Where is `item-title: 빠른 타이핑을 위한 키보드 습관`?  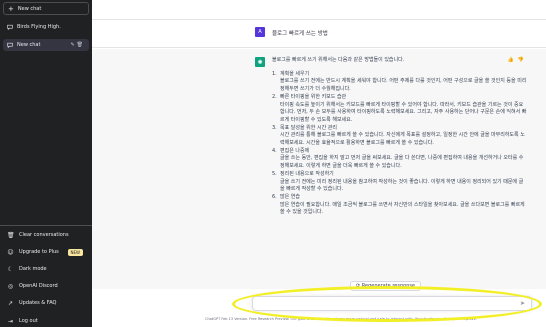
item-title: 빠른 타이핑을 위한 키보드 습관 is located at coordinates (313, 96).